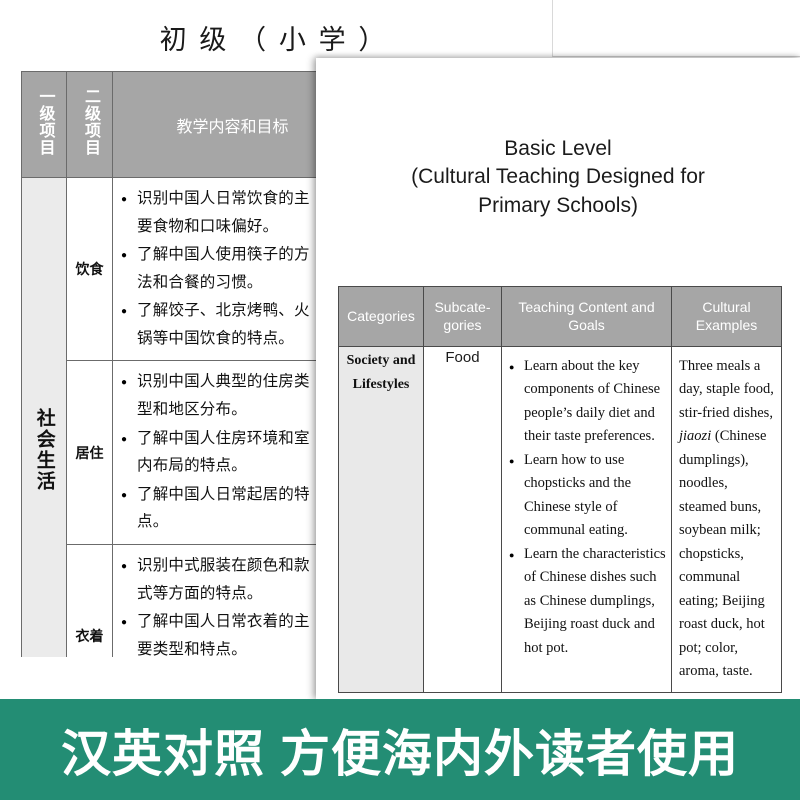 This screenshot has width=800, height=800. I want to click on chinese-header-level1-label: 一级项目, so click(45, 122).